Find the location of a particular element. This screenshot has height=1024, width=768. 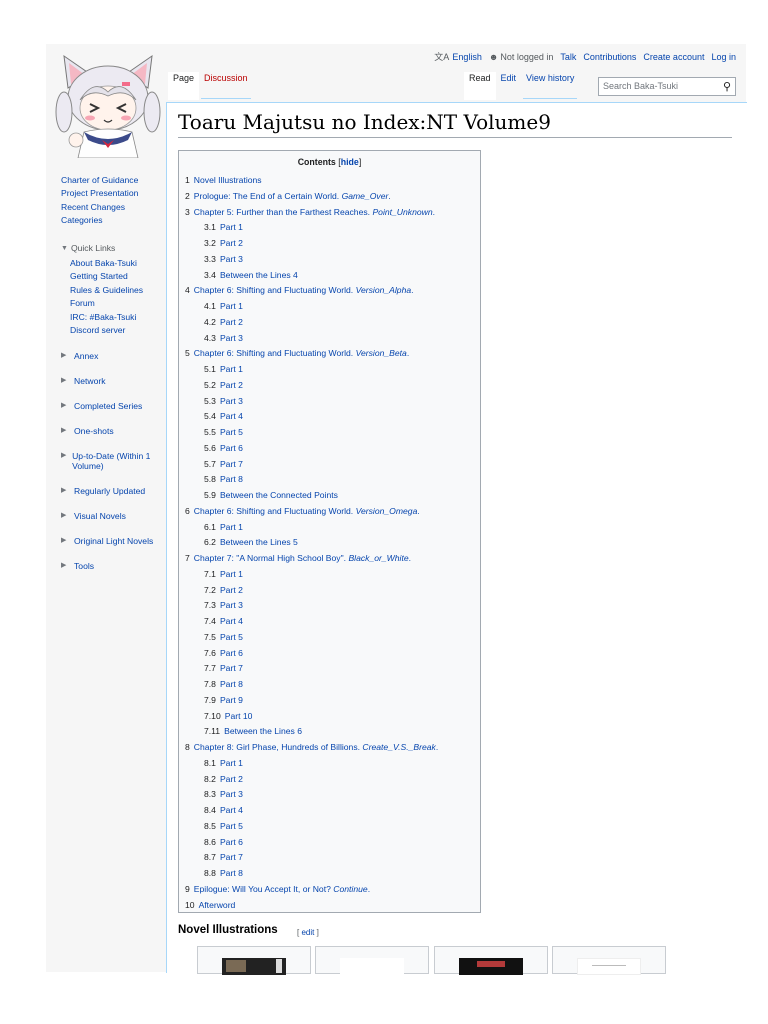

sidebar-group-visual-novels: ▶ Visual Novels is located at coordinates (112, 516).